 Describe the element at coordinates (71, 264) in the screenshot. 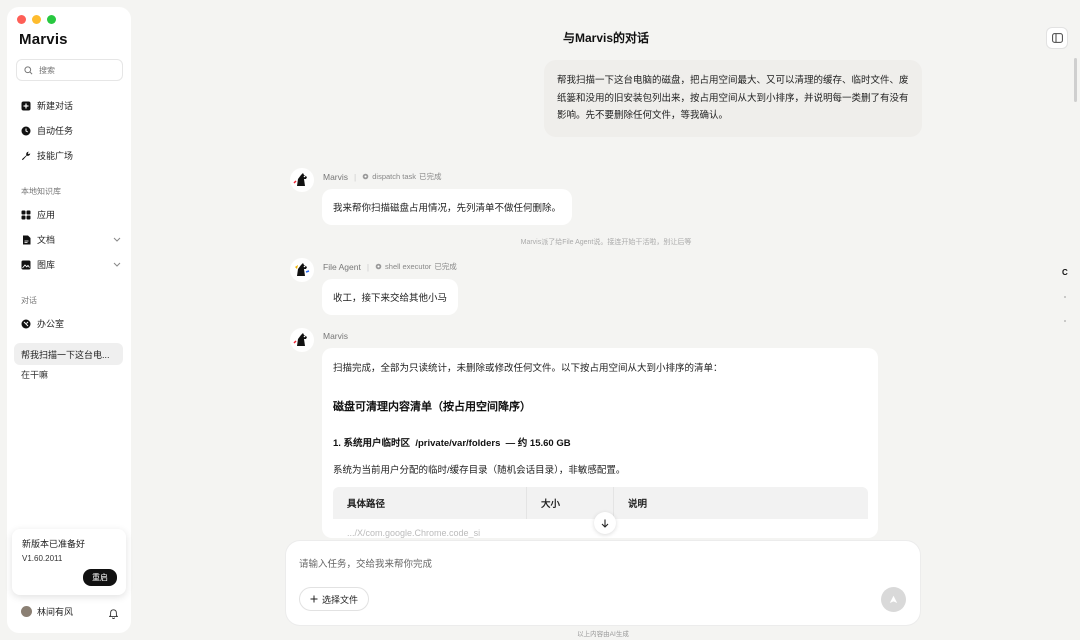

I see `sidebar-item-gallery: 图库` at that location.